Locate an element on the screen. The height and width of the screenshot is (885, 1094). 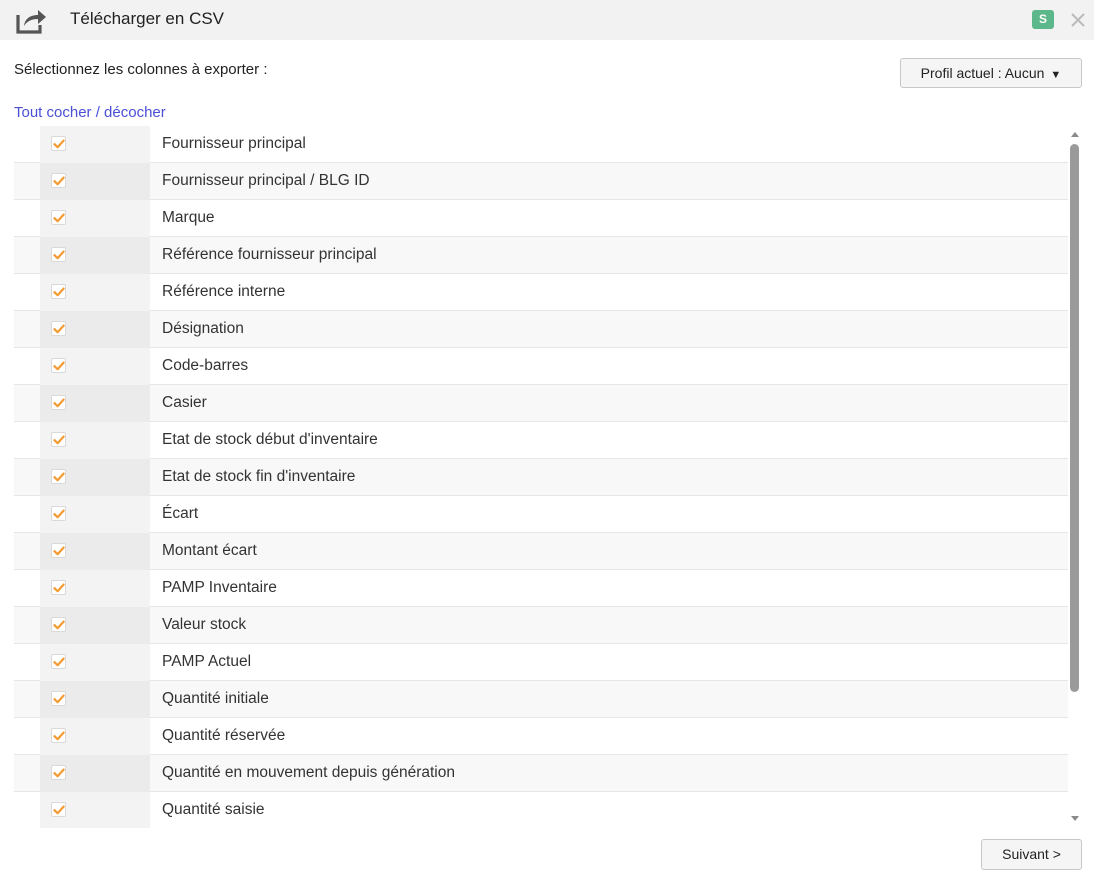
profile-dropdown-button: Profil actuel : Aucun ▼ is located at coordinates (991, 73).